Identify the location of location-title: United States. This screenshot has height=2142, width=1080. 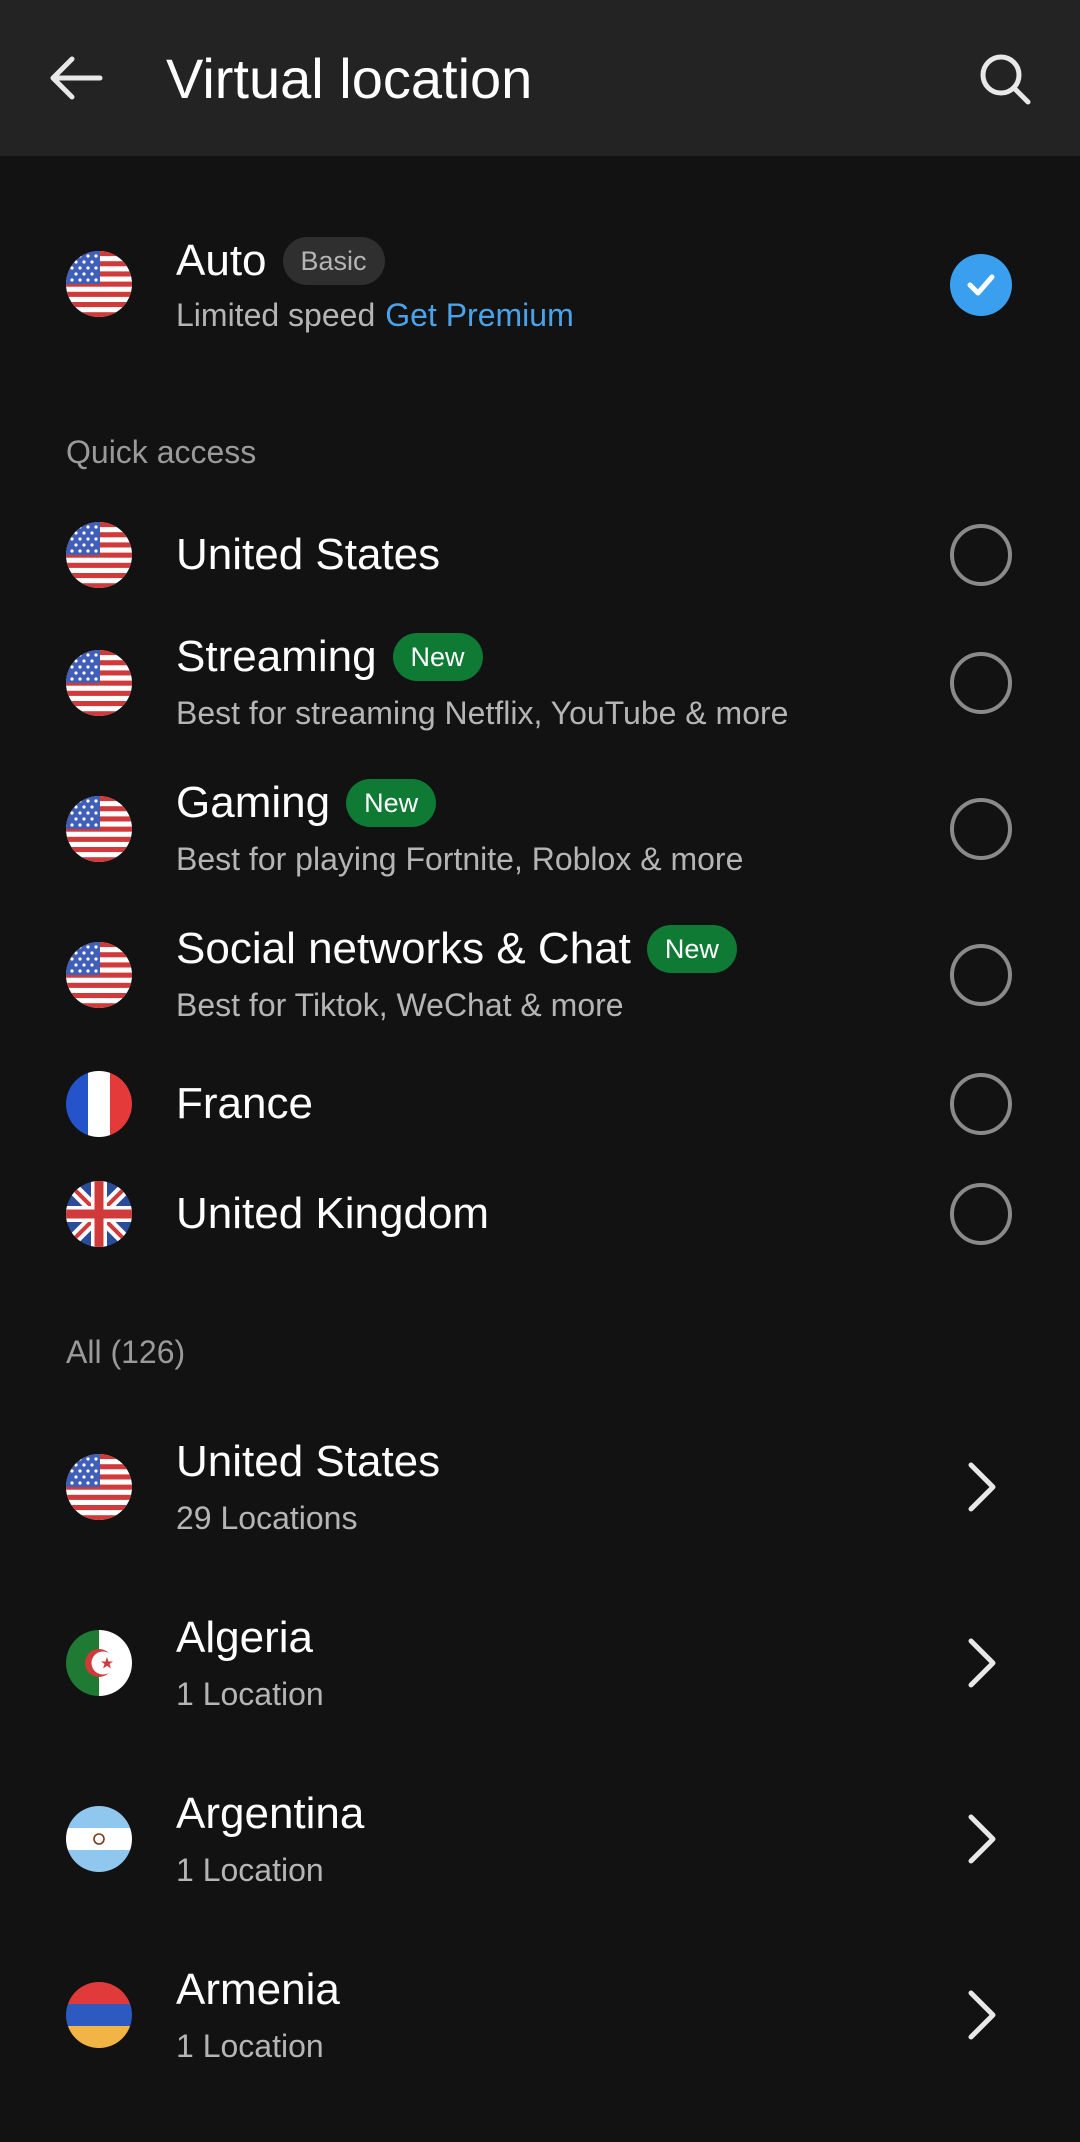
(308, 554).